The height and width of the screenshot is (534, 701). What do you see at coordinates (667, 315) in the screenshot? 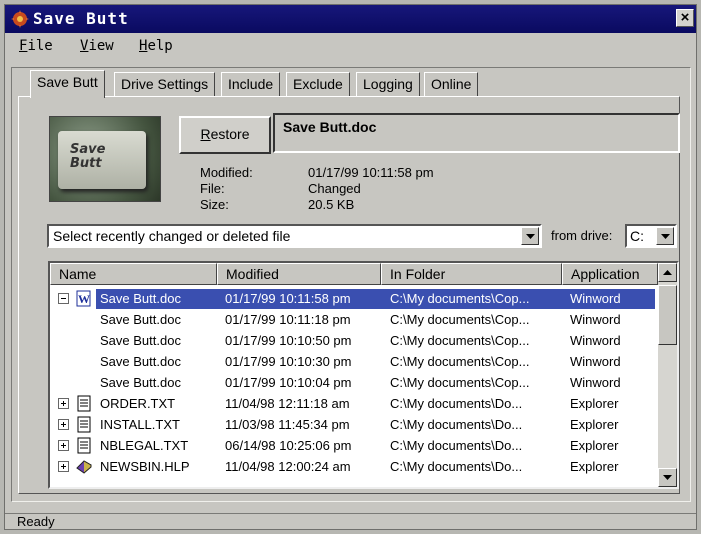
I see `scroll-thumb` at bounding box center [667, 315].